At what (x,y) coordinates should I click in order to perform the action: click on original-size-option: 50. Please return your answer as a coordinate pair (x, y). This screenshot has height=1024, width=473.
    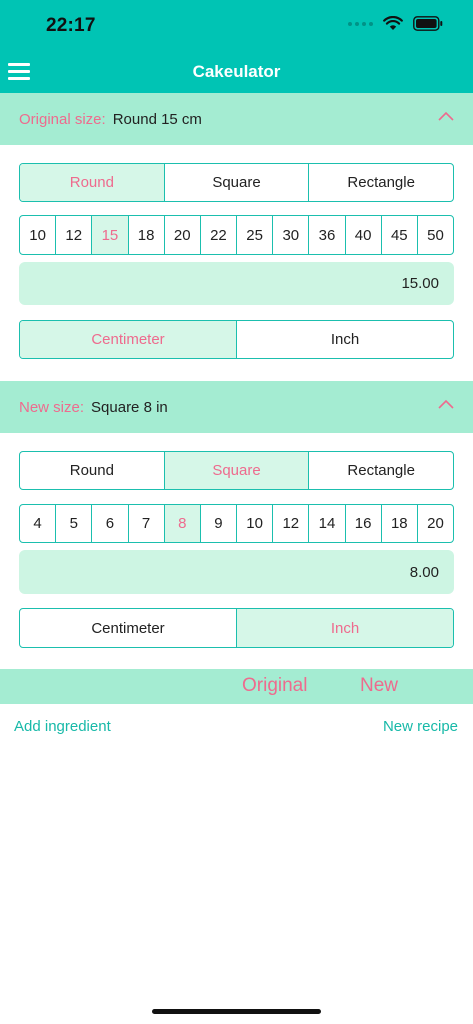
    Looking at the image, I should click on (435, 235).